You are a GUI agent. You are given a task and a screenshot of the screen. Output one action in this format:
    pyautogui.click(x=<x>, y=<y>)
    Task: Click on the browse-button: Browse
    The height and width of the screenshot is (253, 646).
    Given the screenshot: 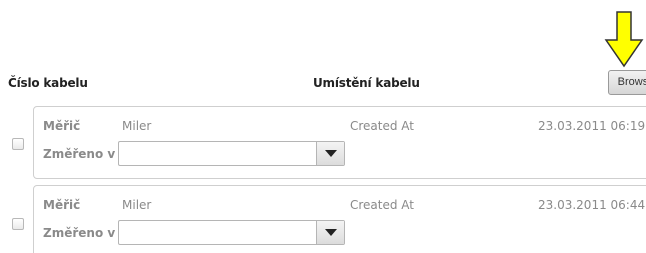 What is the action you would take?
    pyautogui.click(x=627, y=82)
    